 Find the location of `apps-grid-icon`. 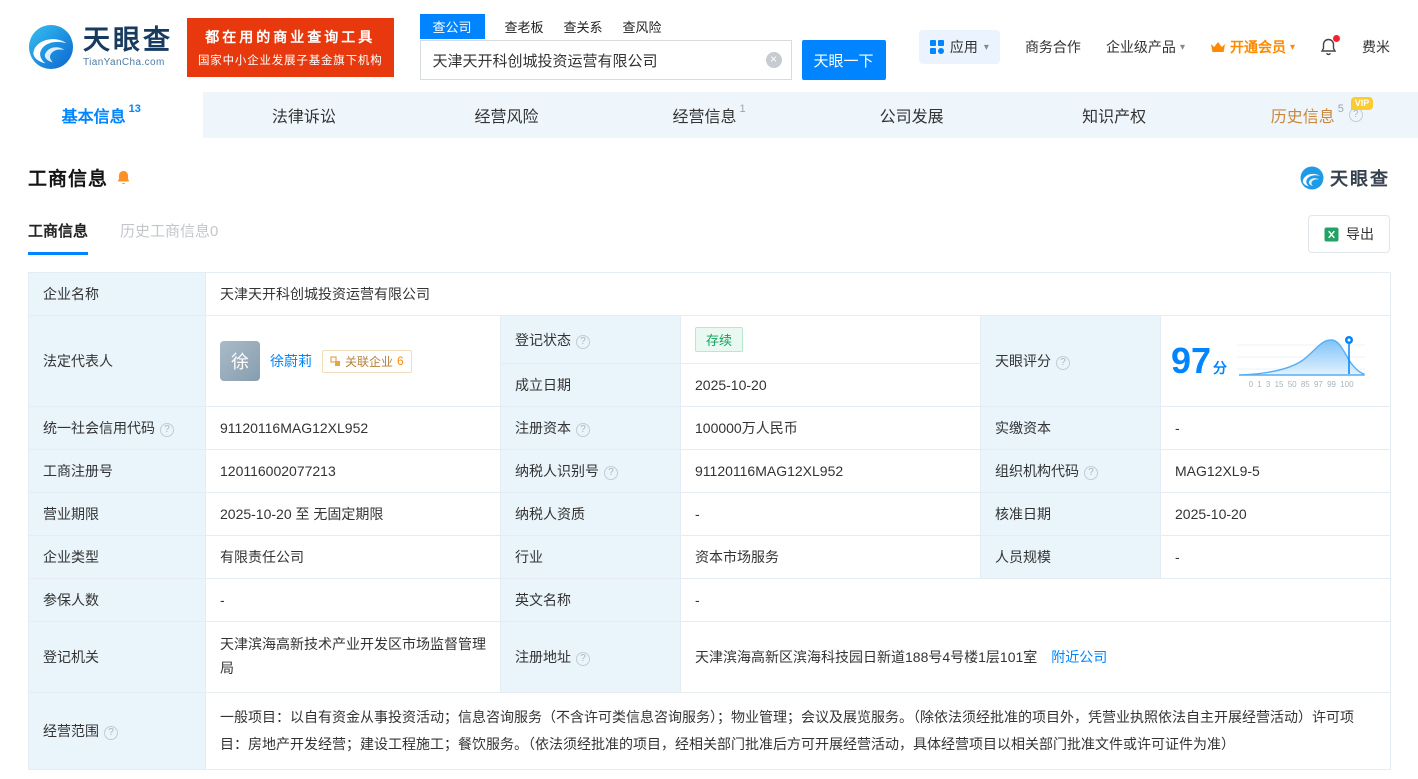

apps-grid-icon is located at coordinates (936, 47).